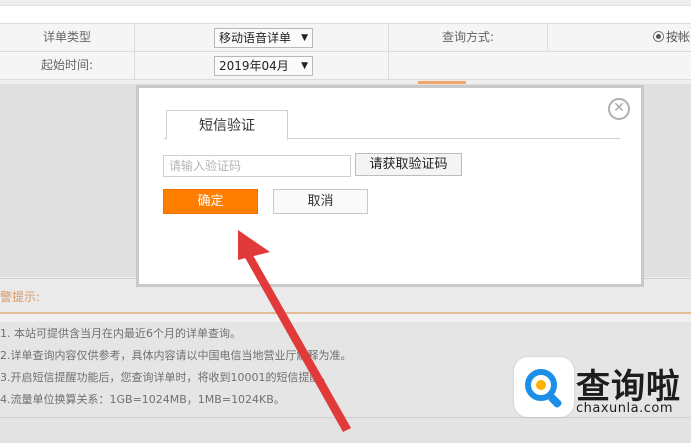 The image size is (691, 443). Describe the element at coordinates (619, 109) in the screenshot. I see `close-icon: ✕` at that location.